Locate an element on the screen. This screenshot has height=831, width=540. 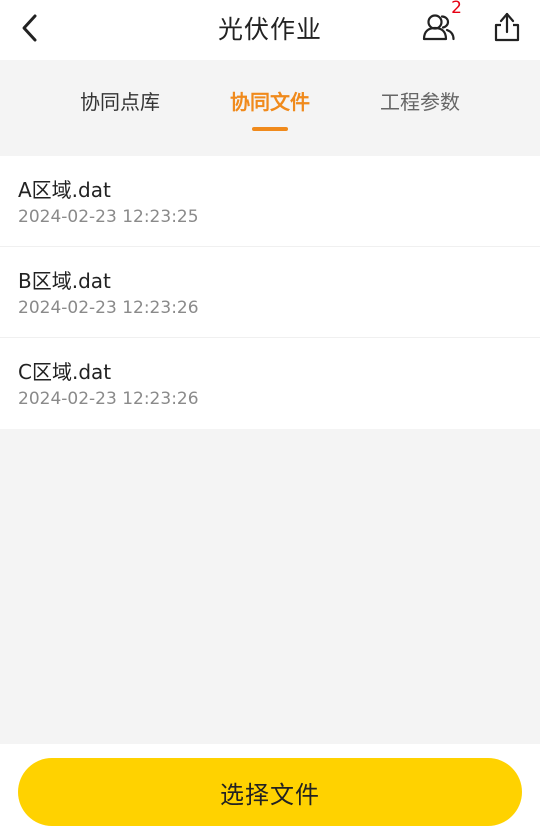
file-name: B区域.dat is located at coordinates (64, 281).